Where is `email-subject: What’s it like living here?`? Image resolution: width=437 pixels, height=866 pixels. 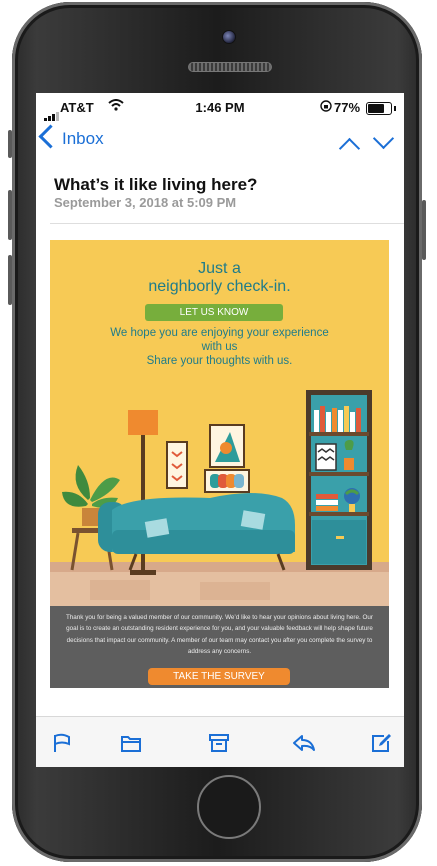 email-subject: What’s it like living here? is located at coordinates (156, 184).